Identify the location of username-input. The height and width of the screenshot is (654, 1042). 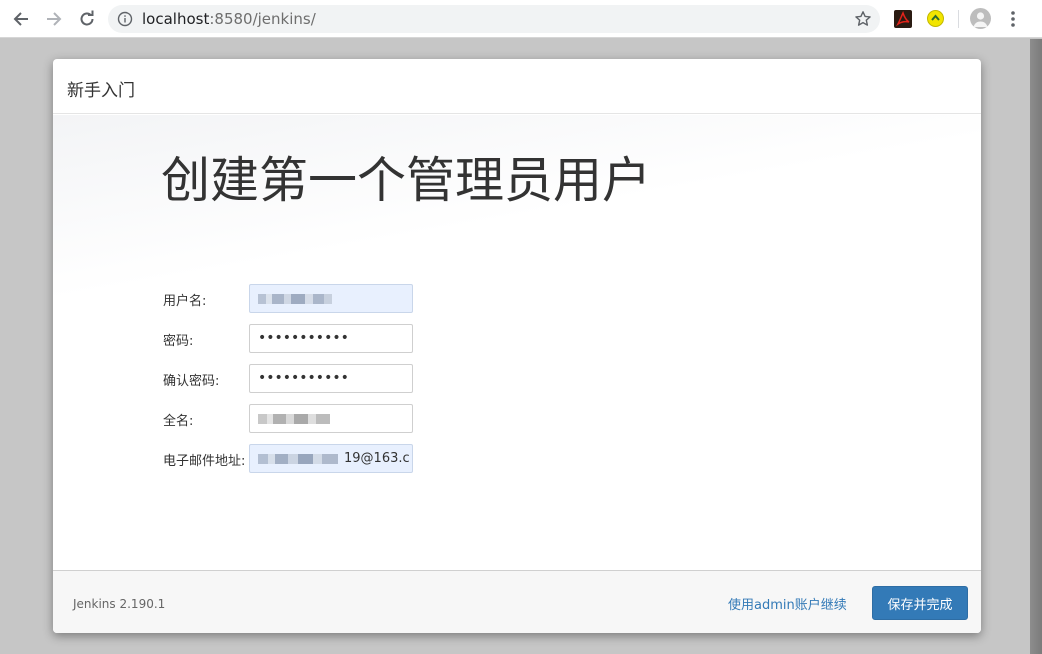
(331, 298).